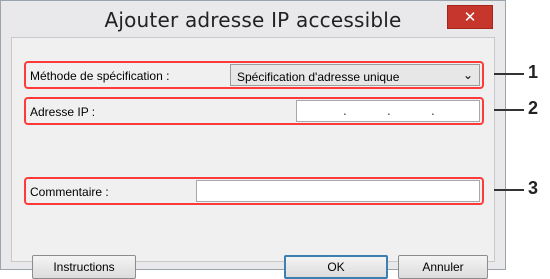  Describe the element at coordinates (318, 77) in the screenshot. I see `method-selected-value: Spécification d'adresse unique` at that location.